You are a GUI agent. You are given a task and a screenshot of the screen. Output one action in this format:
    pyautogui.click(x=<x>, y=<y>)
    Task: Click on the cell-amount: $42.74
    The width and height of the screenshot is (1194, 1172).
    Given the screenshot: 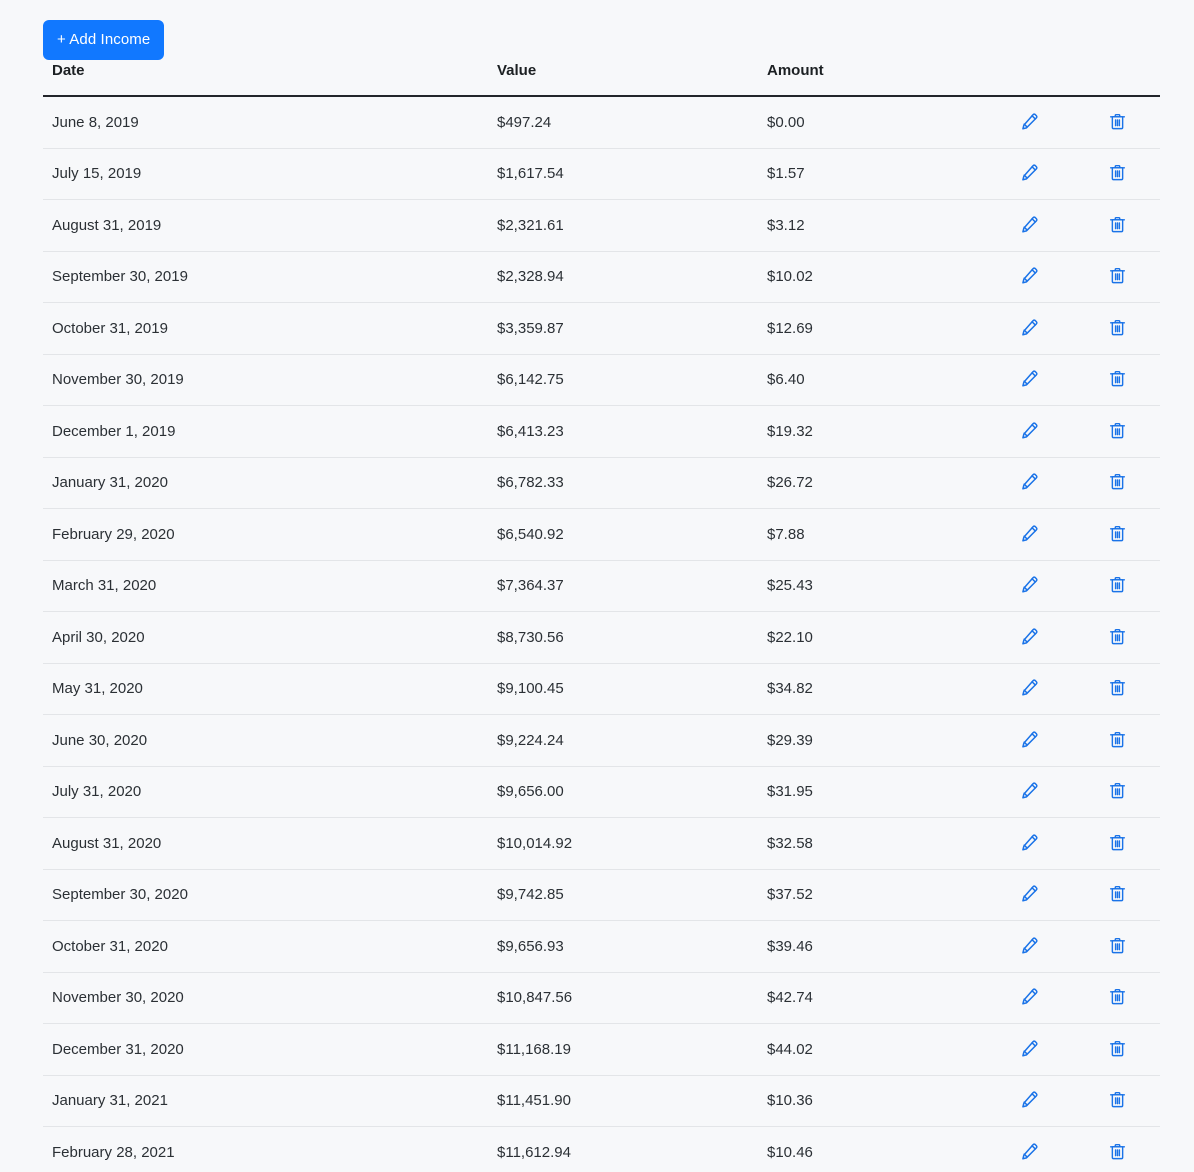 What is the action you would take?
    pyautogui.click(x=872, y=998)
    